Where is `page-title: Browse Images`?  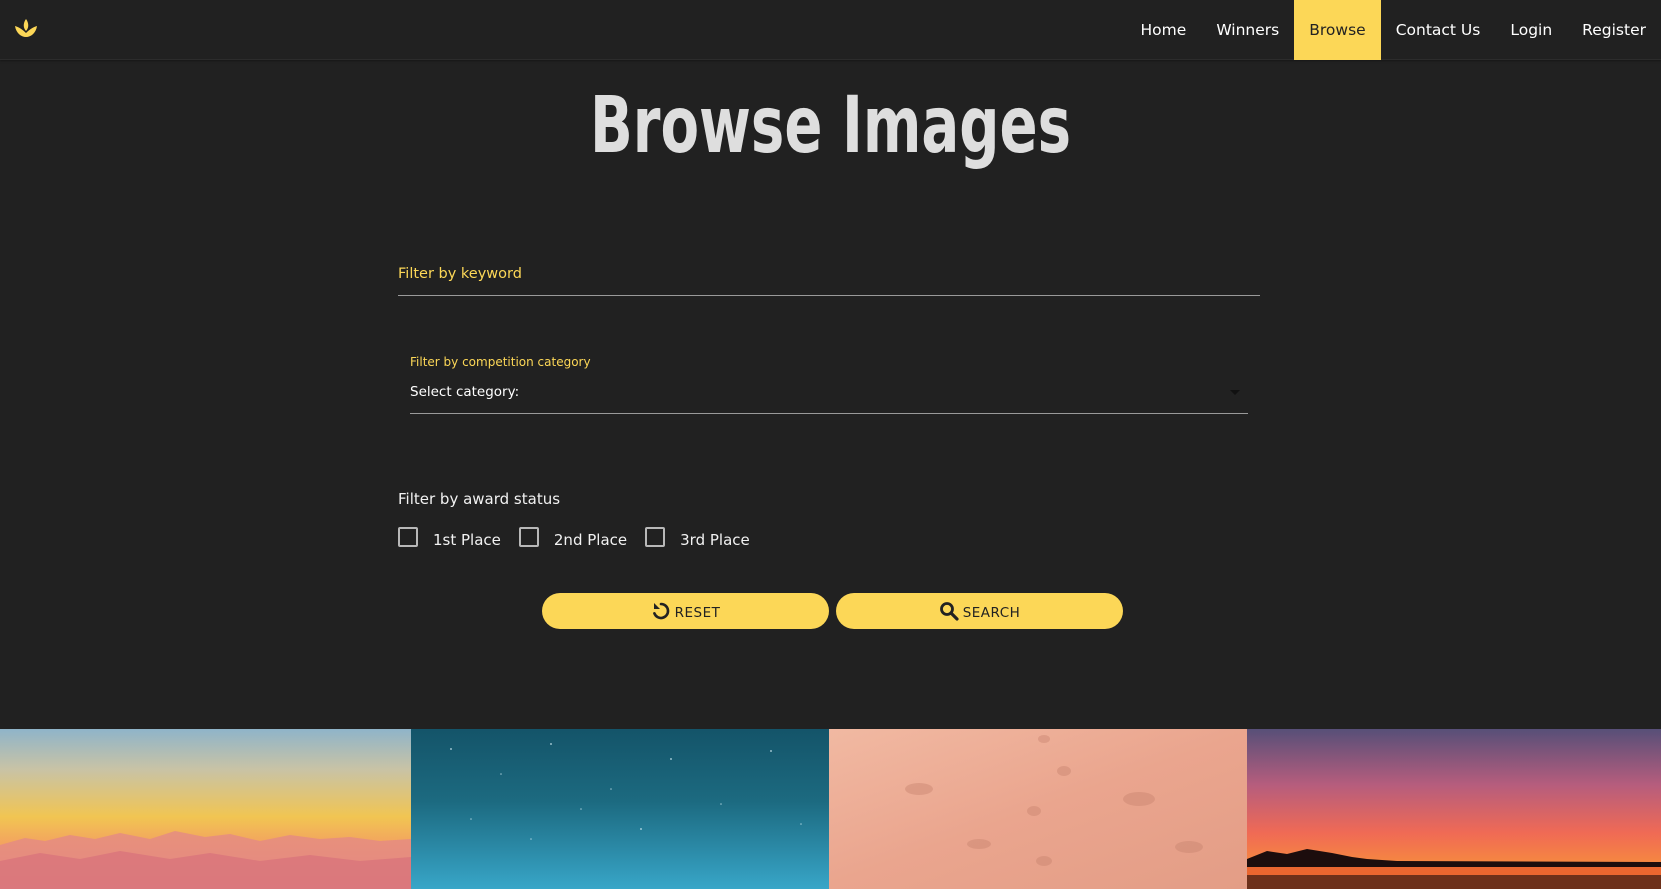
page-title: Browse Images is located at coordinates (830, 126).